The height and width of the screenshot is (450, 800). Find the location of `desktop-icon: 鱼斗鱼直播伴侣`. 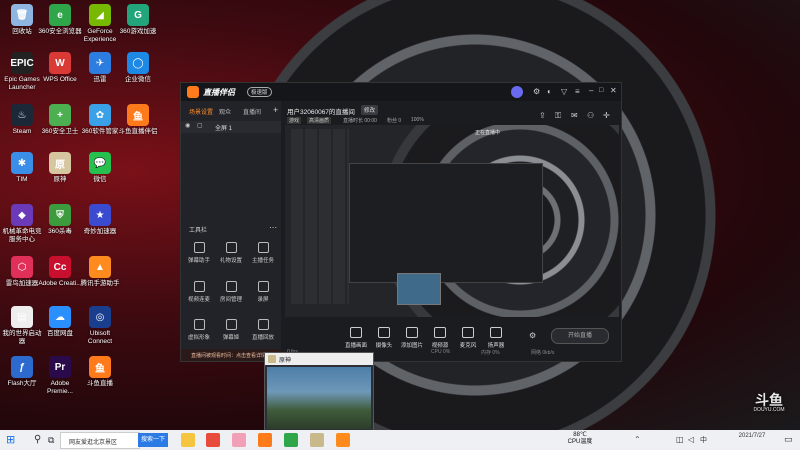

desktop-icon: 鱼斗鱼直播伴侣 is located at coordinates (138, 120).